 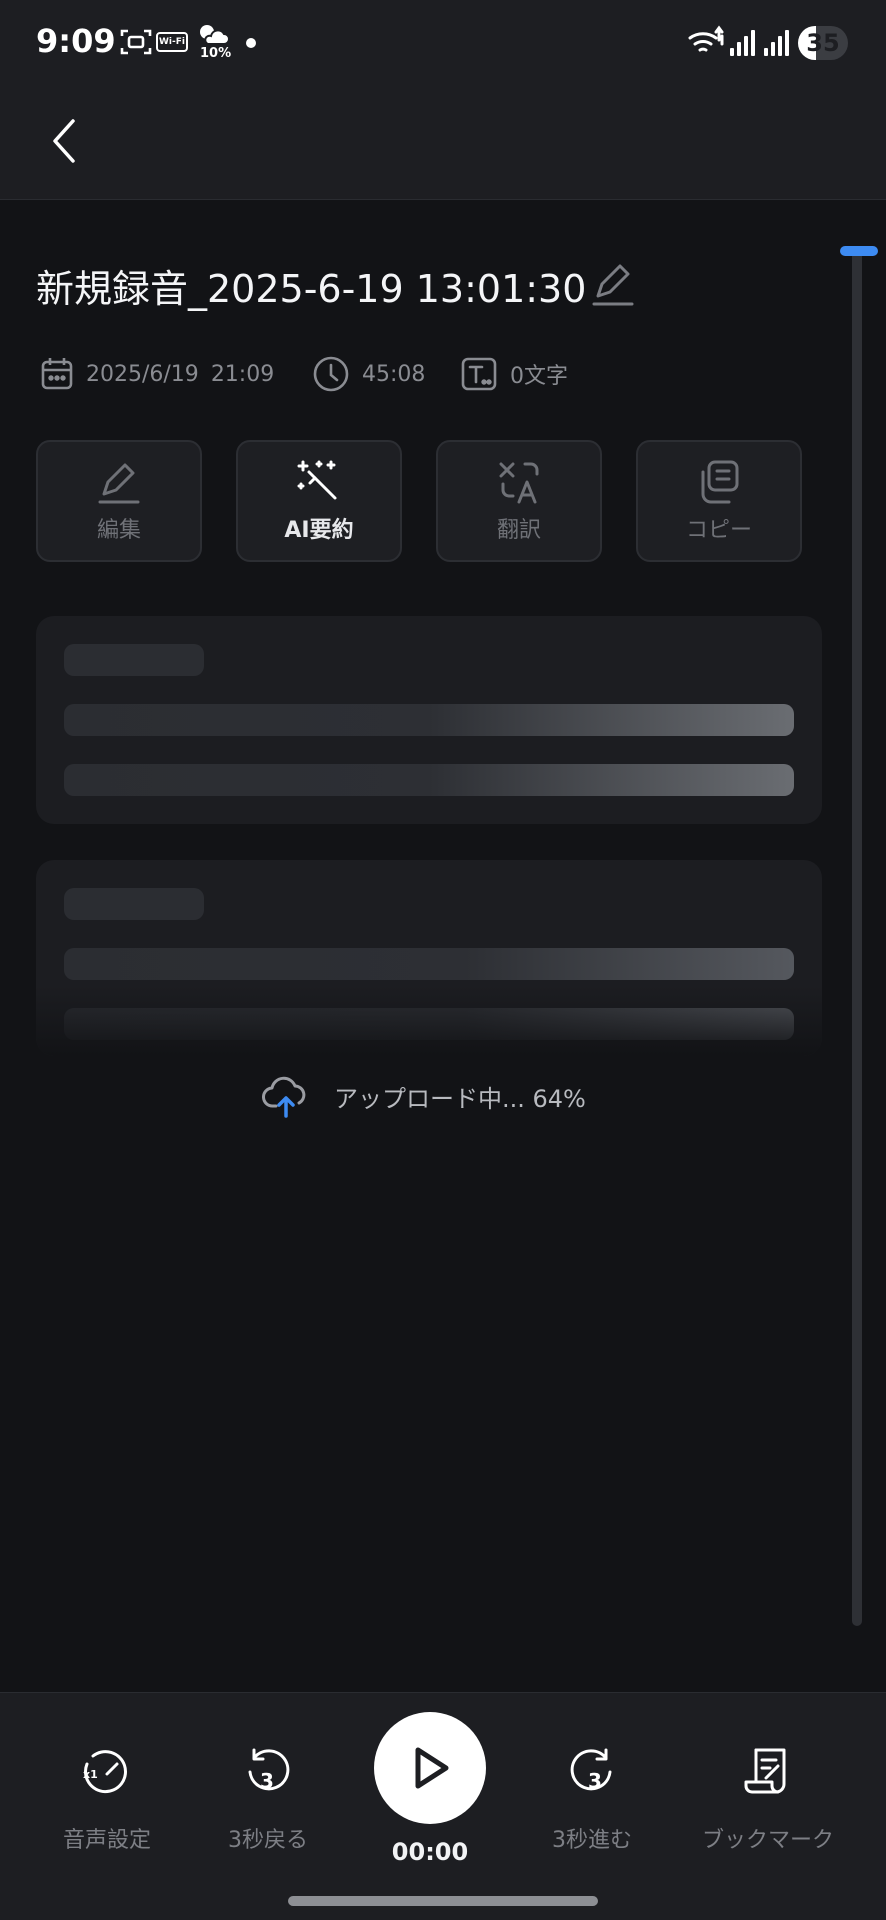 I want to click on text-count-icon, so click(x=479, y=374).